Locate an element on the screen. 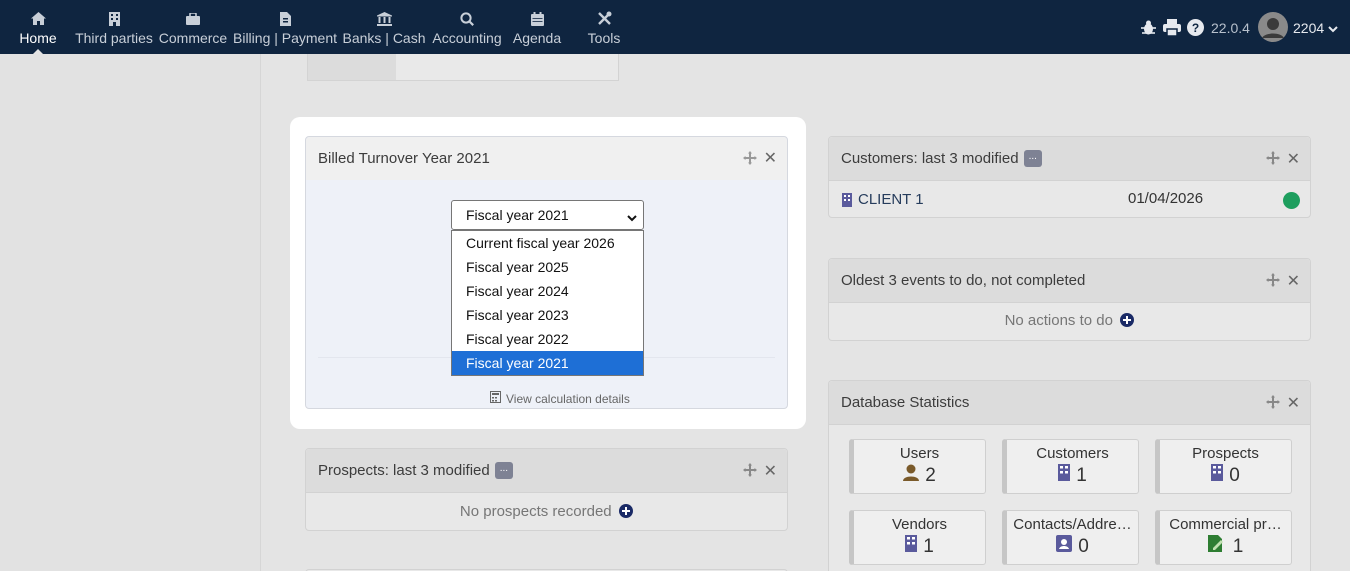 The image size is (1350, 571). nav-home: Home is located at coordinates (38, 27).